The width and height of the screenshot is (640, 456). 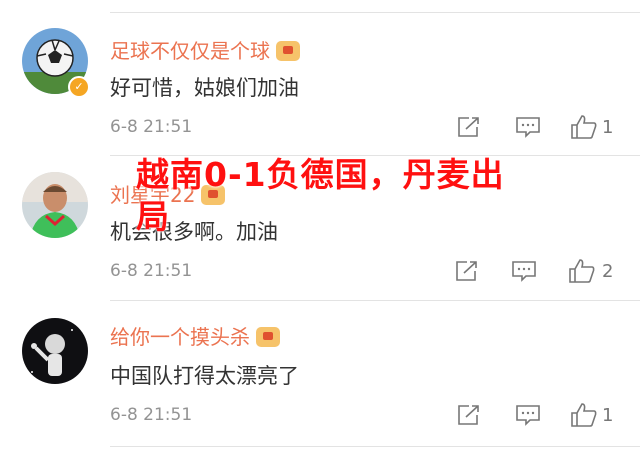 I want to click on comment-text: 中国队打得太漂亮了, so click(x=204, y=376).